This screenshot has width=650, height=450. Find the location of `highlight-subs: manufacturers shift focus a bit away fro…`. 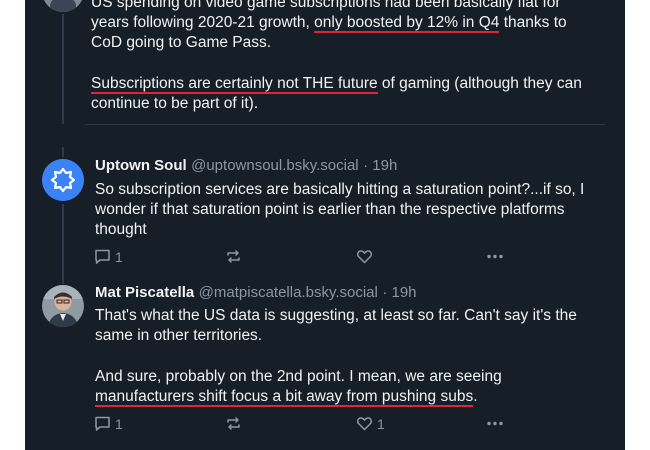

highlight-subs: manufacturers shift focus a bit away fro… is located at coordinates (284, 397).